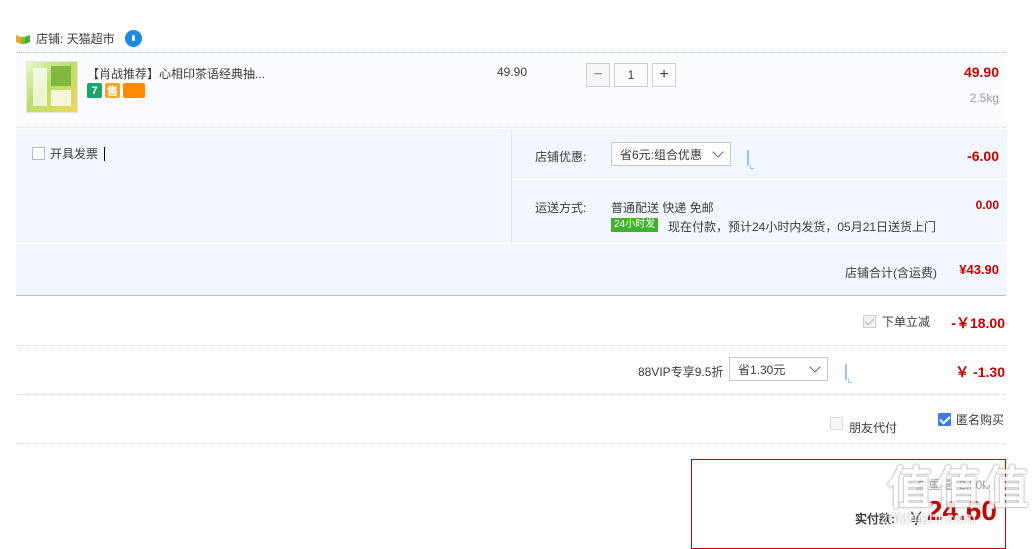 This screenshot has height=549, width=1035. Describe the element at coordinates (980, 372) in the screenshot. I see `vip-discount-amount: ￥ -1.30` at that location.